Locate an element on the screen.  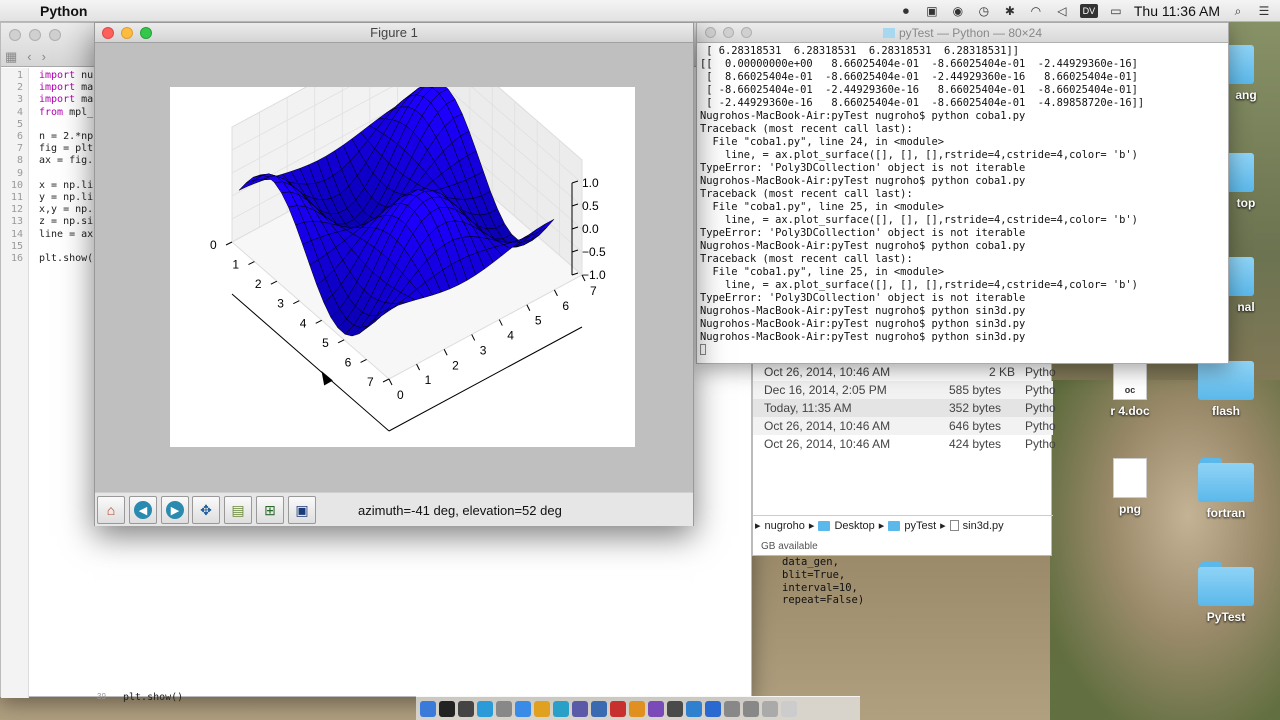
x-tick-label: 6 is located at coordinates (348, 362).